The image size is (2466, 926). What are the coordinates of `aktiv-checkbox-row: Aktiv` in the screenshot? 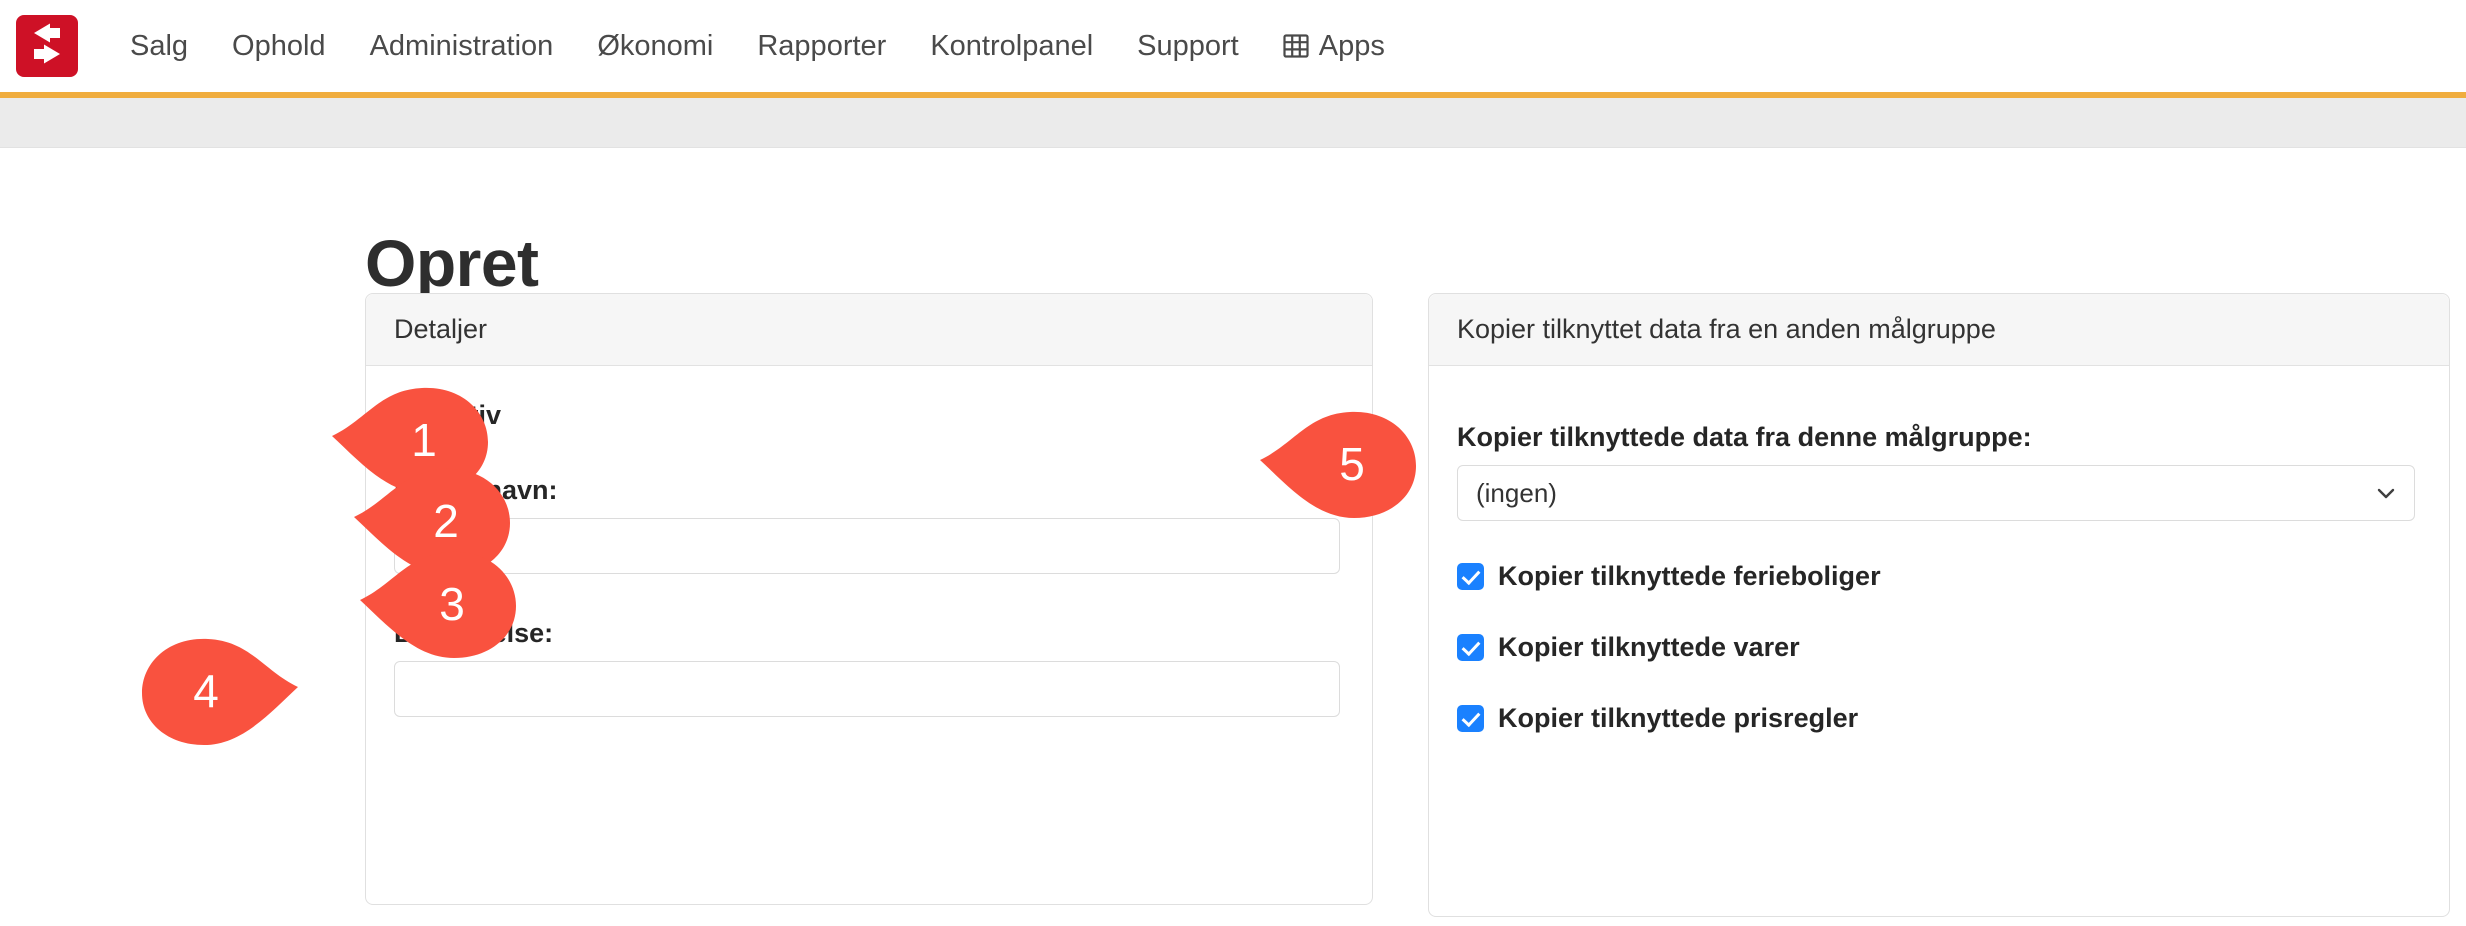 It's located at (869, 415).